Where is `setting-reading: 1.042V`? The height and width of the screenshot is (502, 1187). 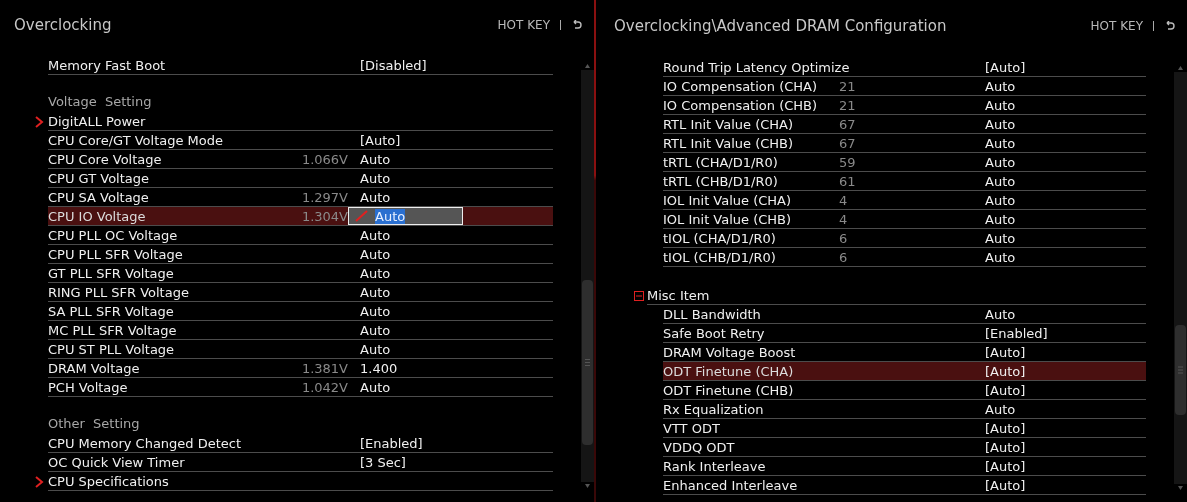
setting-reading: 1.042V is located at coordinates (324, 387).